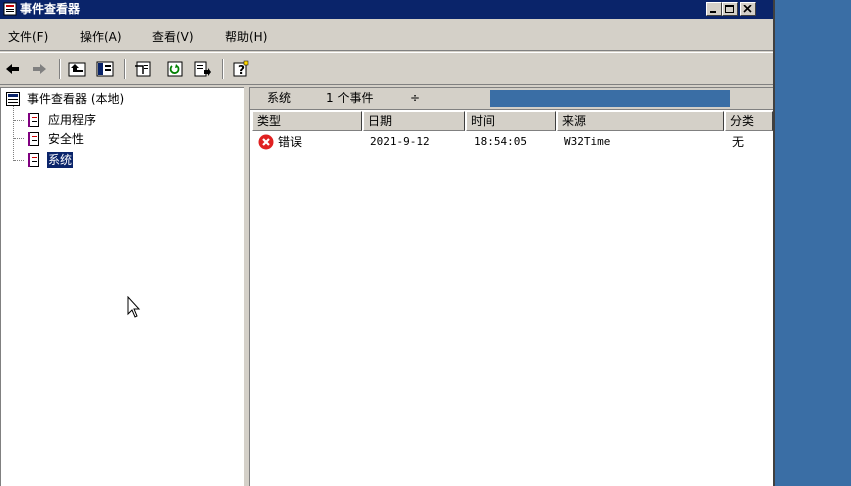 Image resolution: width=851 pixels, height=486 pixels. I want to click on tree-item-application: 应用程序, so click(102, 120).